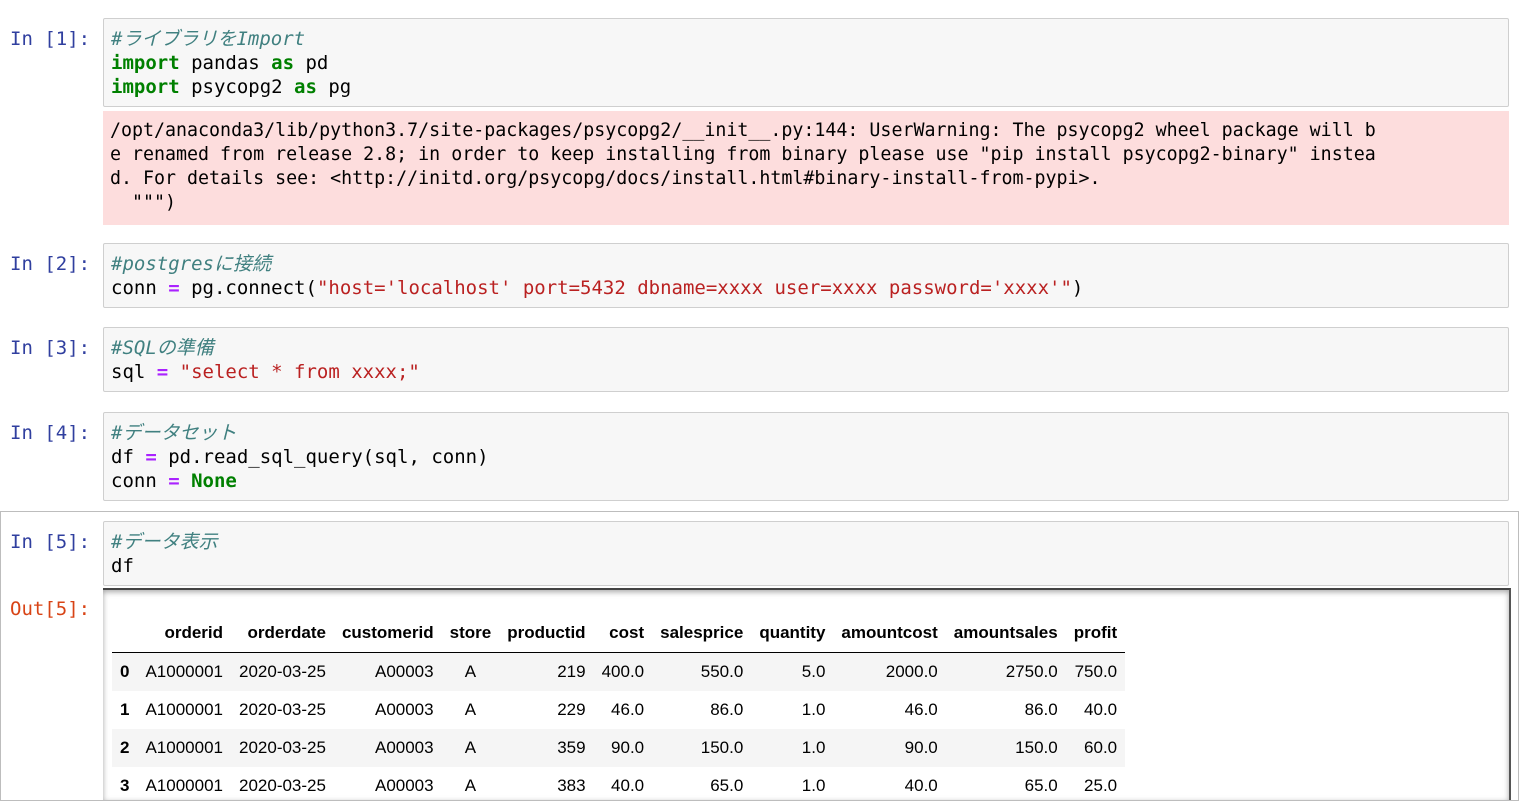  I want to click on code-comment: #データセット, so click(174, 433).